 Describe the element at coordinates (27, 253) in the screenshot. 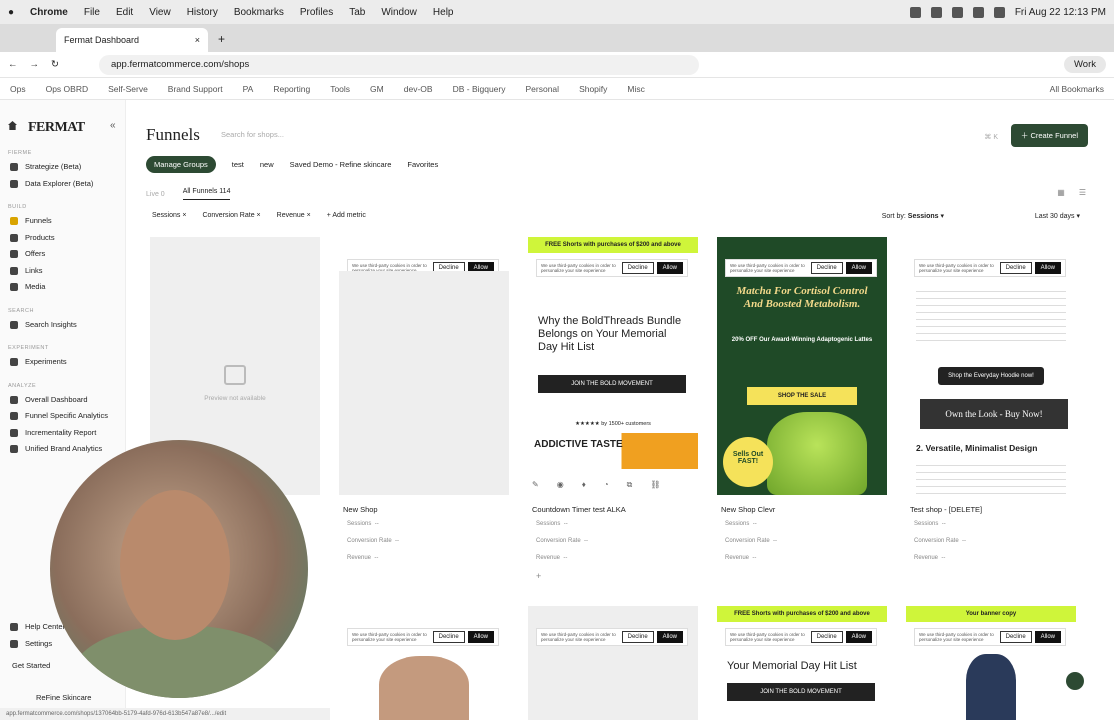

I see `sidebar-item-offers: Offers` at that location.